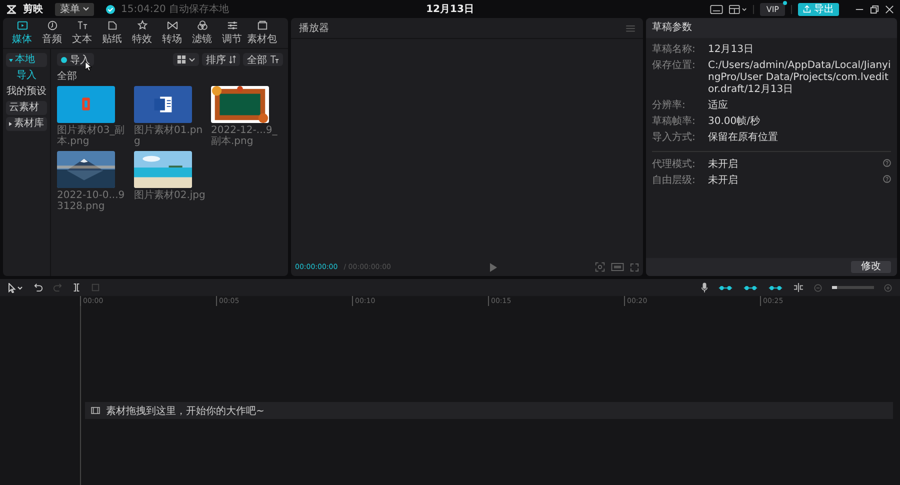  I want to click on section-label: 全部, so click(67, 76).